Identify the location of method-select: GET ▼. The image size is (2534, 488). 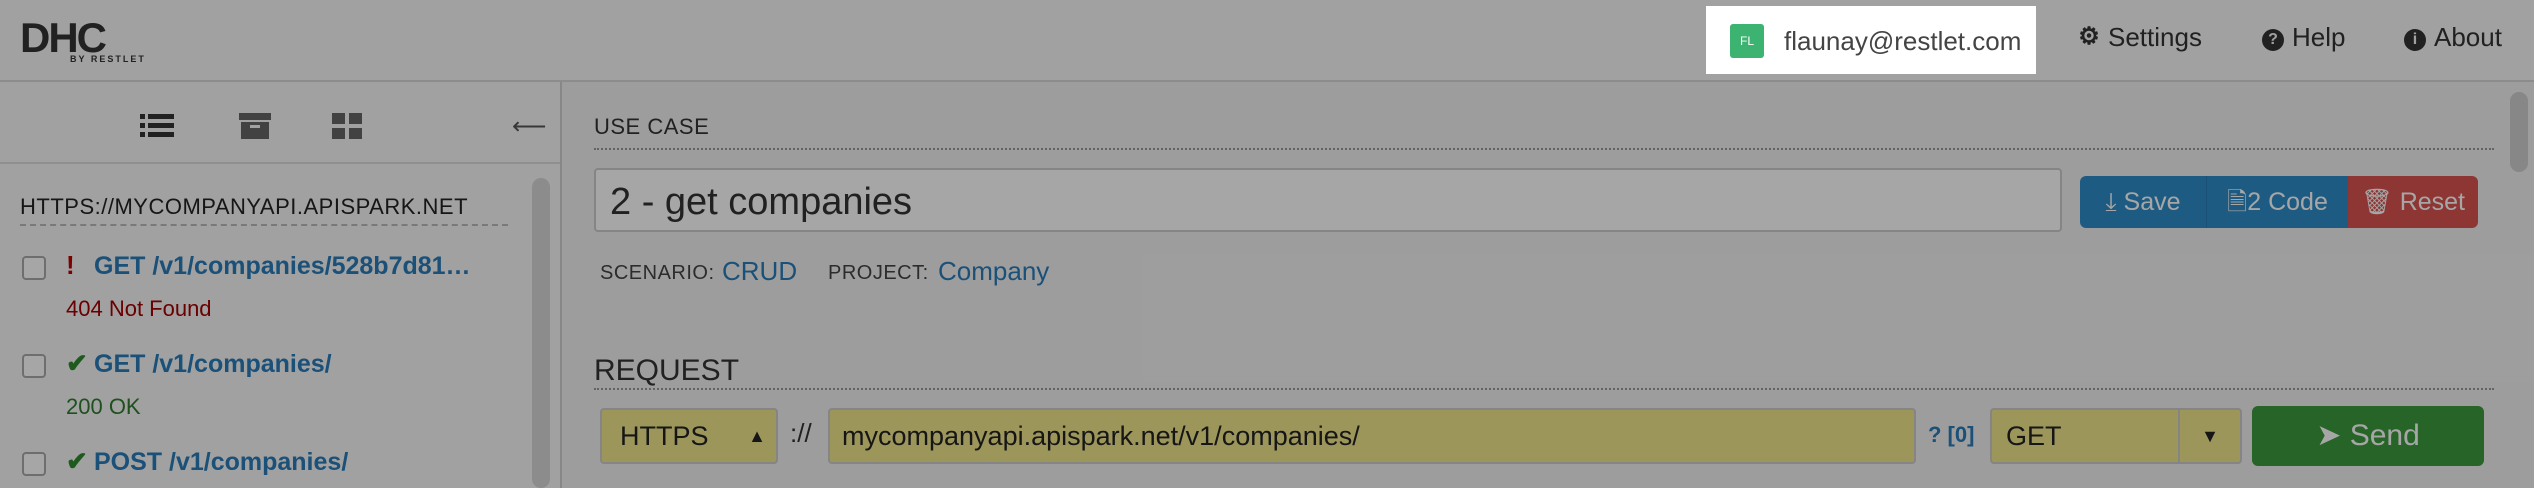
(2116, 436).